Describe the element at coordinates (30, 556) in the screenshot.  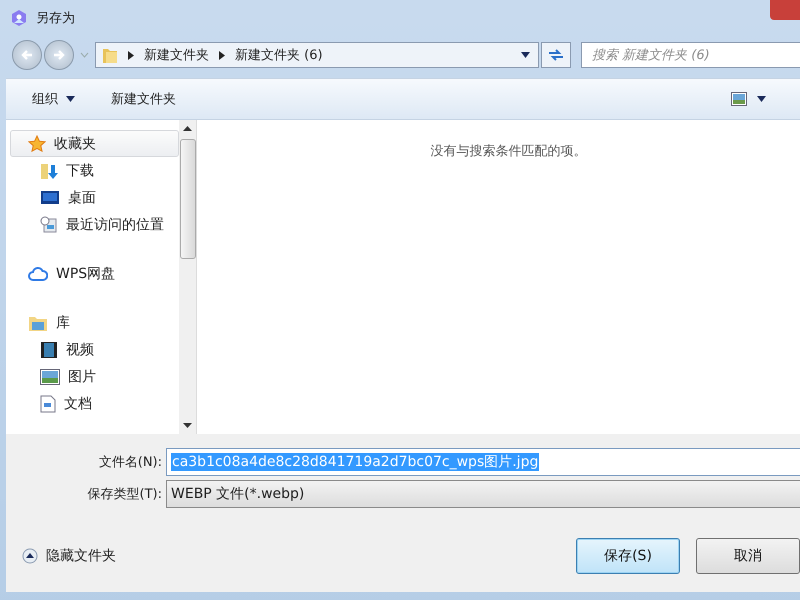
I see `collapse-icon` at that location.